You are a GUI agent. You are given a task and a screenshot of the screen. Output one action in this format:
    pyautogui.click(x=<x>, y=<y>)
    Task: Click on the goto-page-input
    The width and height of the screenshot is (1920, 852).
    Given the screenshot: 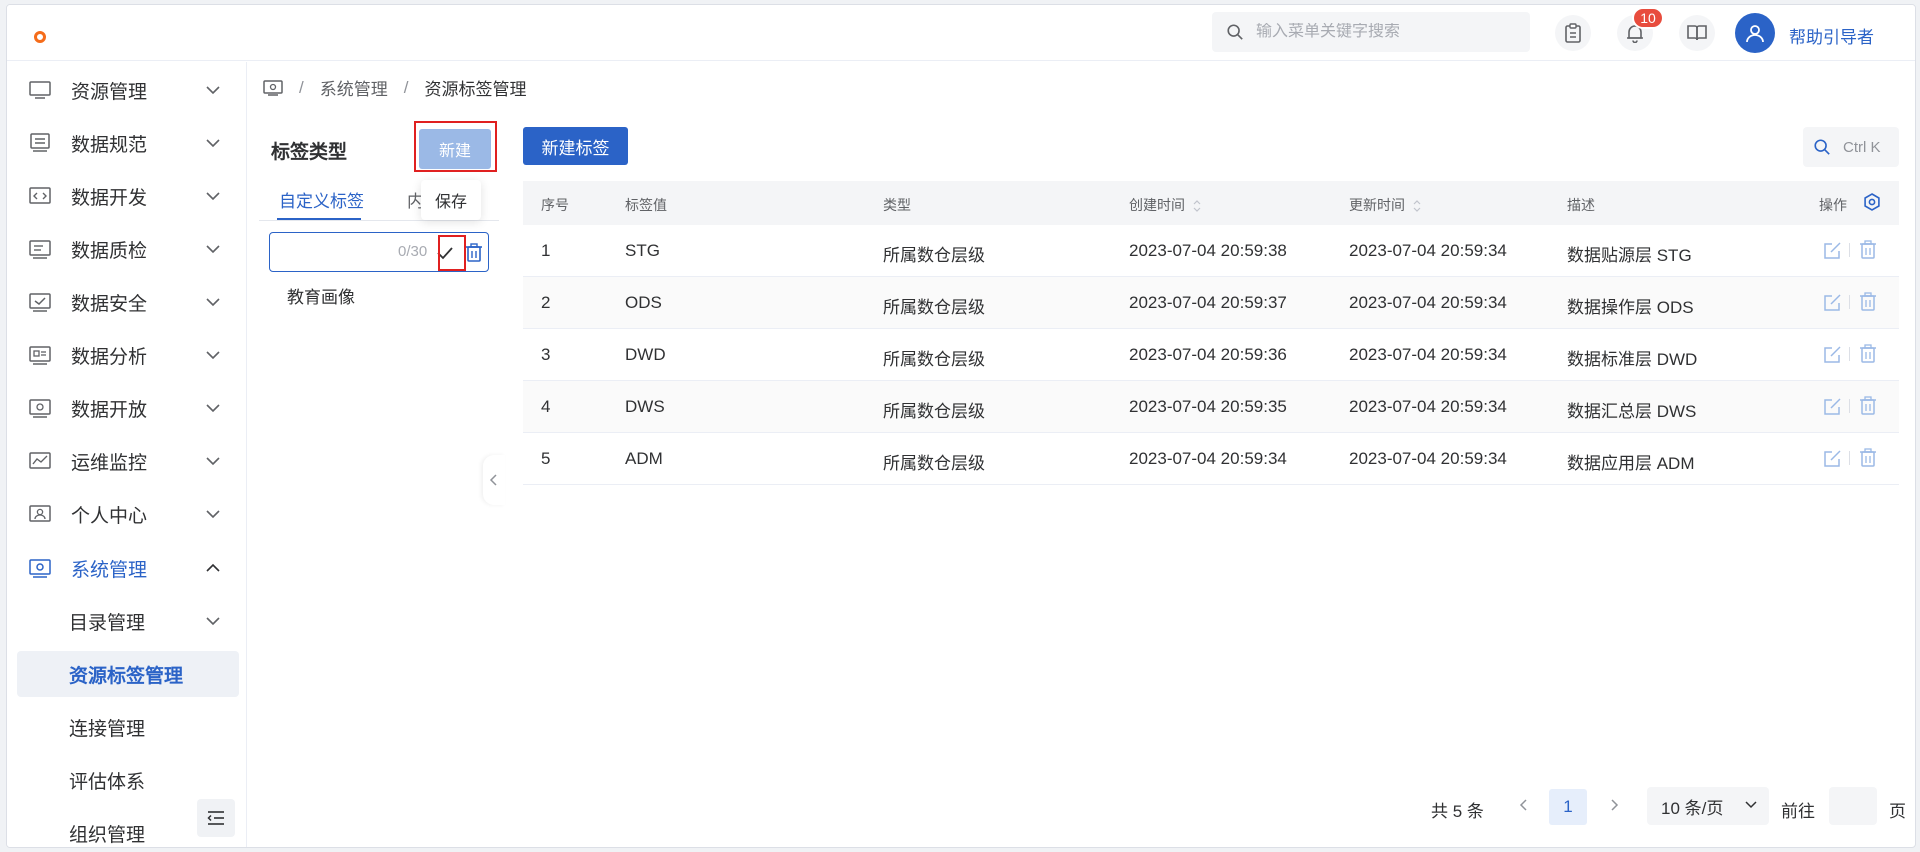 What is the action you would take?
    pyautogui.click(x=1853, y=806)
    